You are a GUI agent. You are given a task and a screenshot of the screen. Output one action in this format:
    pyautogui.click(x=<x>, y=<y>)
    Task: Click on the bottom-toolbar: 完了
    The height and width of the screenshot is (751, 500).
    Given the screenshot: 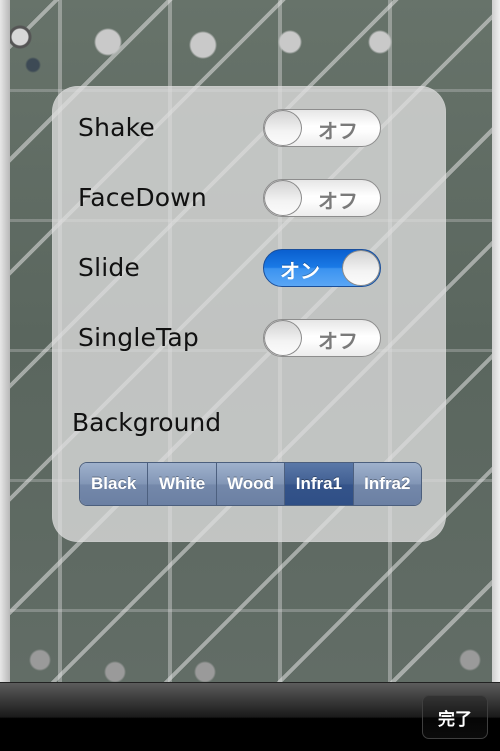 What is the action you would take?
    pyautogui.click(x=250, y=716)
    